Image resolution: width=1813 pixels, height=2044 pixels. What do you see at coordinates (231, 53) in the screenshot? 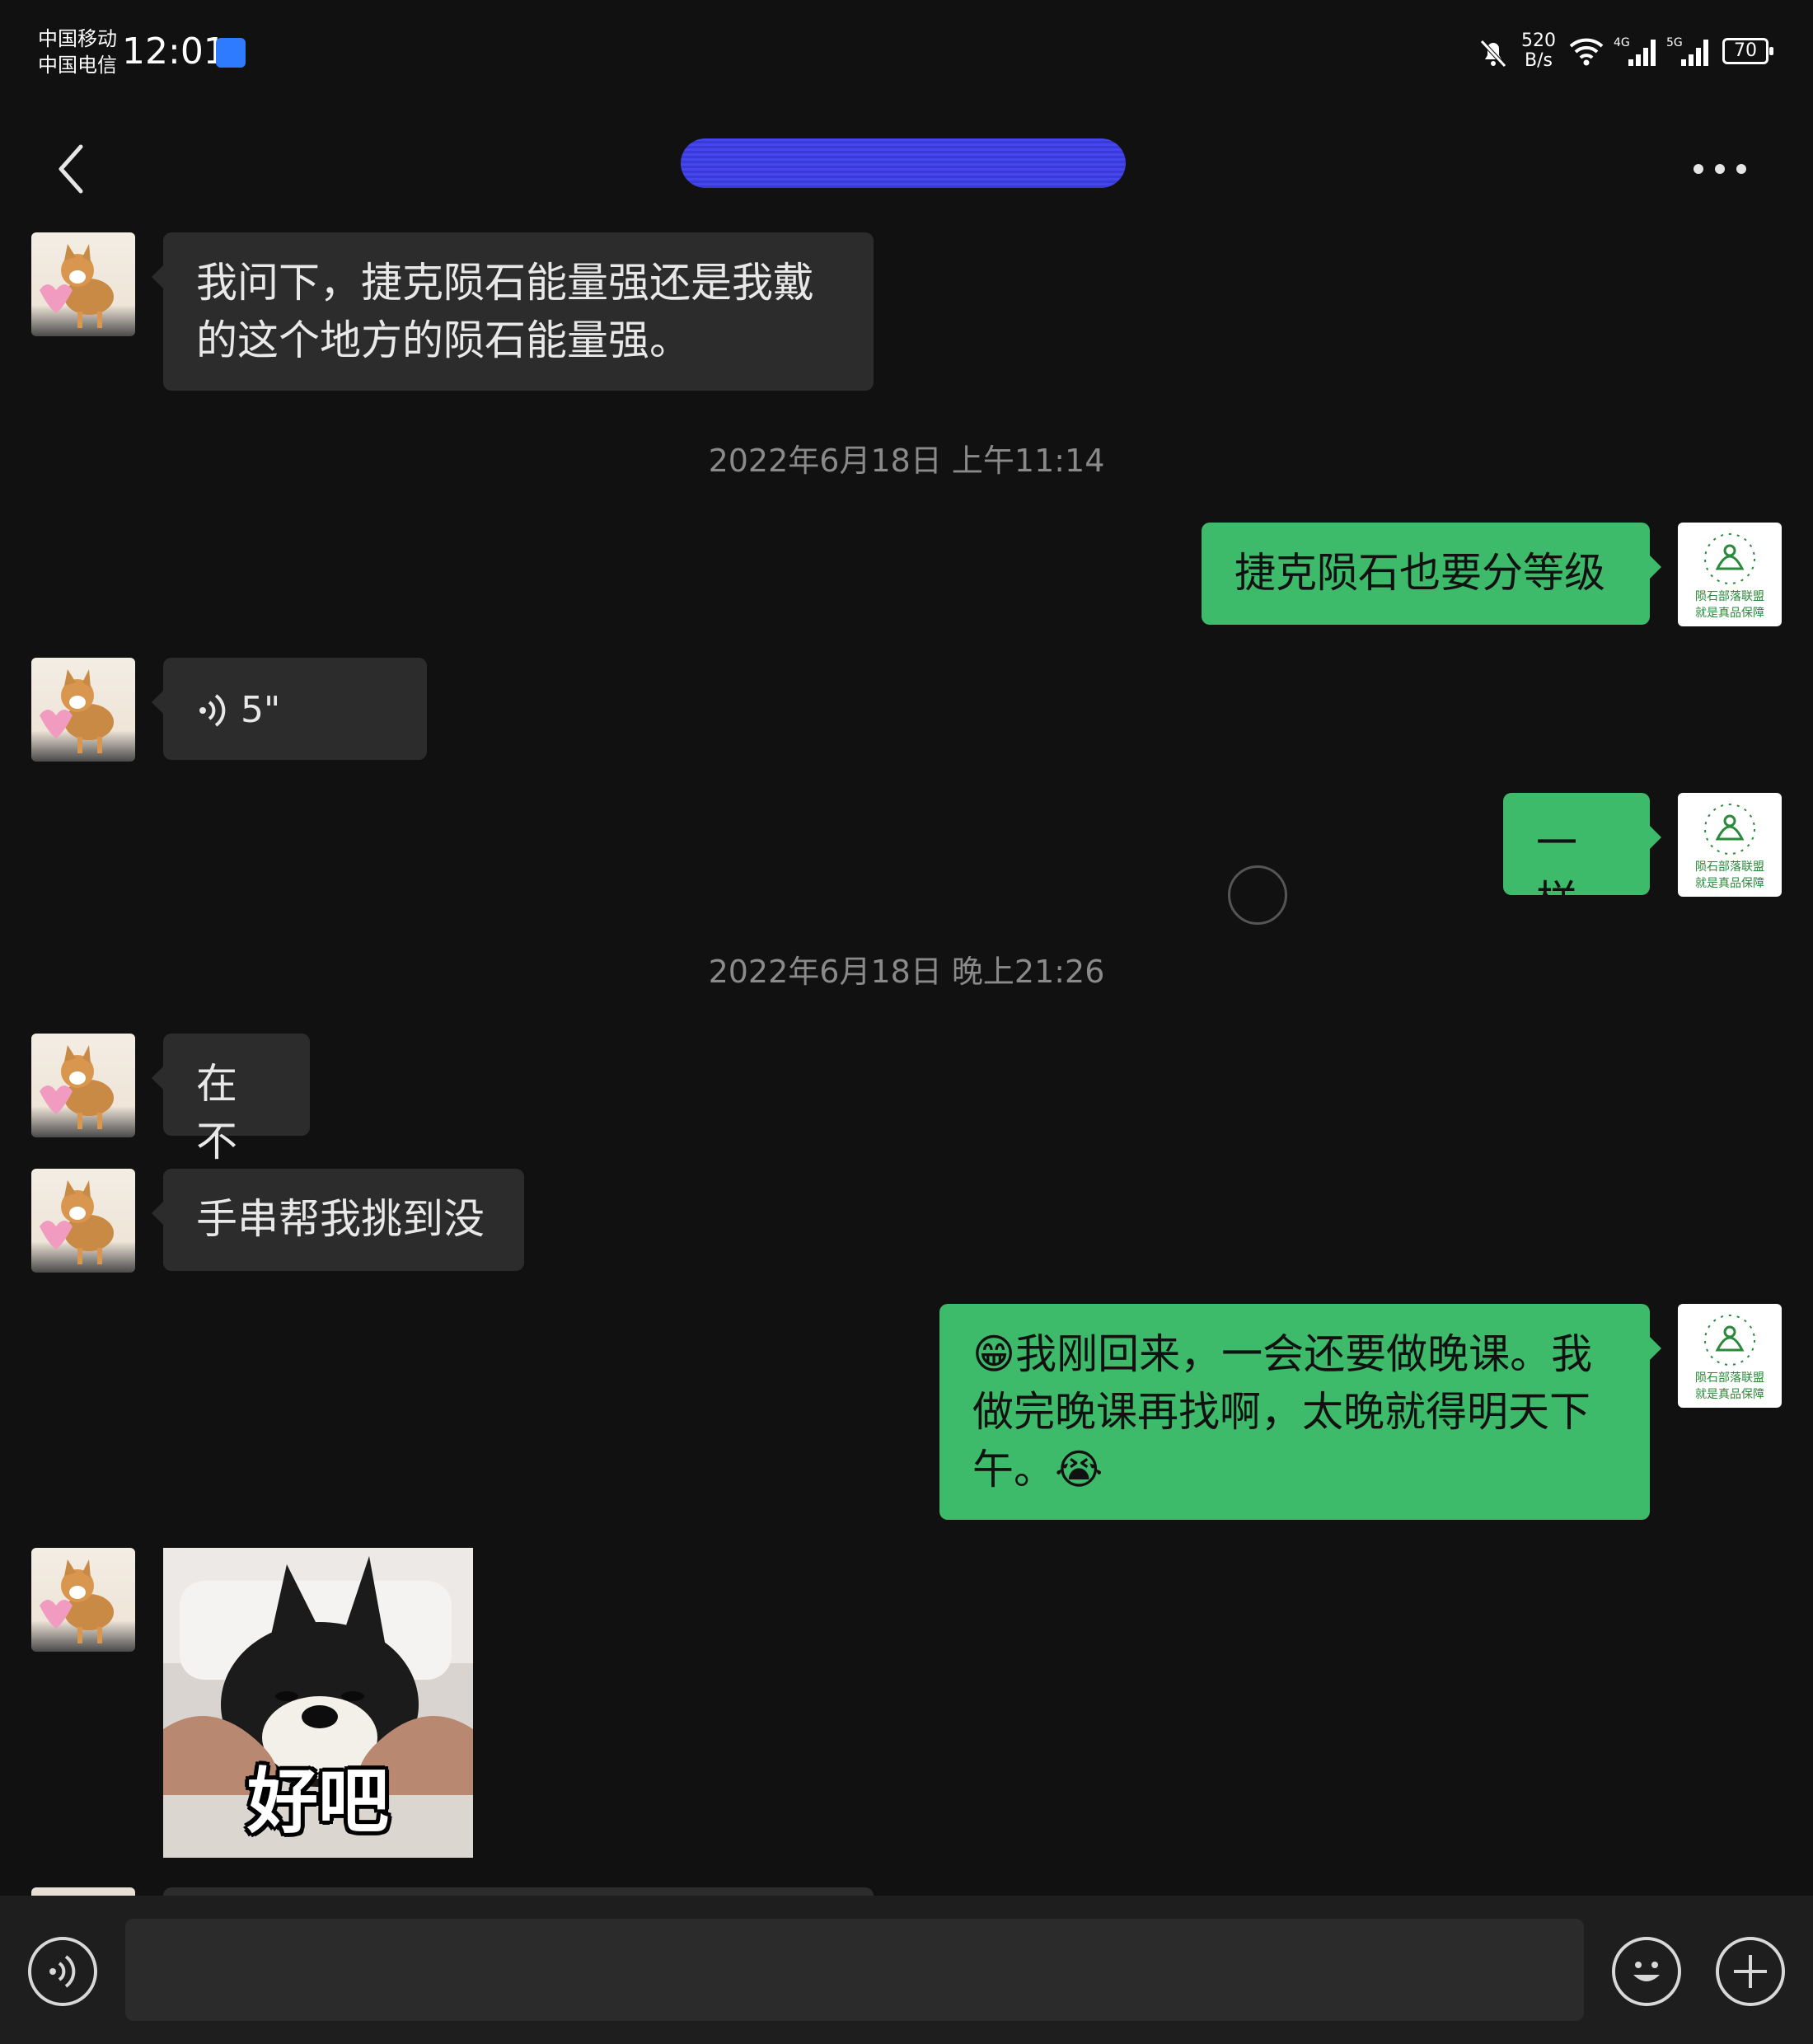
I see `app-badge-icon` at bounding box center [231, 53].